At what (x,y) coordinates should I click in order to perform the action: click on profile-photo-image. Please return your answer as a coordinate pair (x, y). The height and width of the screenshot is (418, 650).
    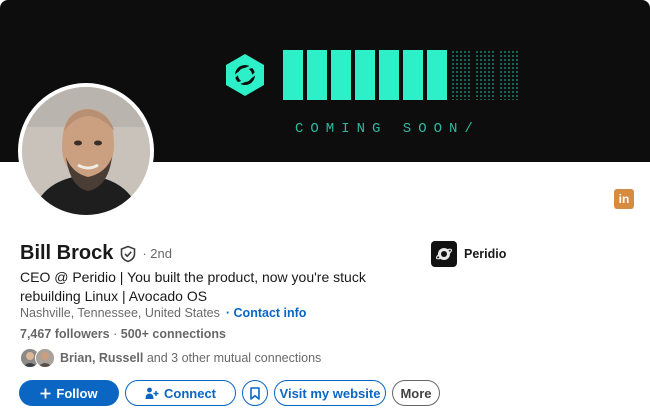
    Looking at the image, I should click on (86, 151).